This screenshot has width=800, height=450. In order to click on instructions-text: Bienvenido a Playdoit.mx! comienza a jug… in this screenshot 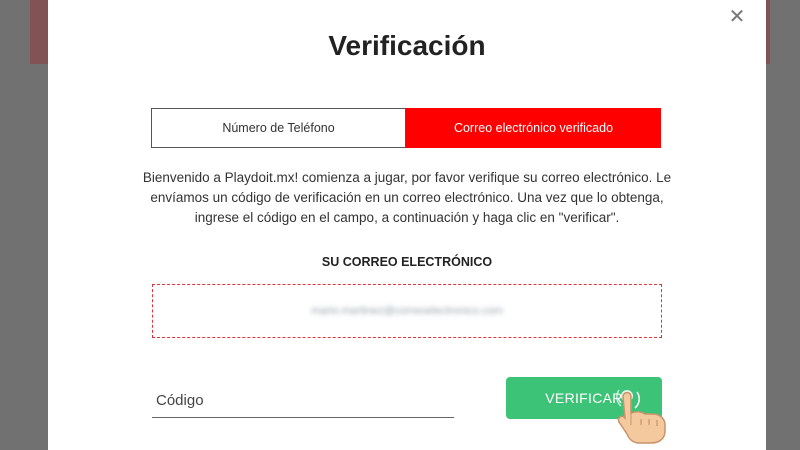, I will do `click(407, 197)`.